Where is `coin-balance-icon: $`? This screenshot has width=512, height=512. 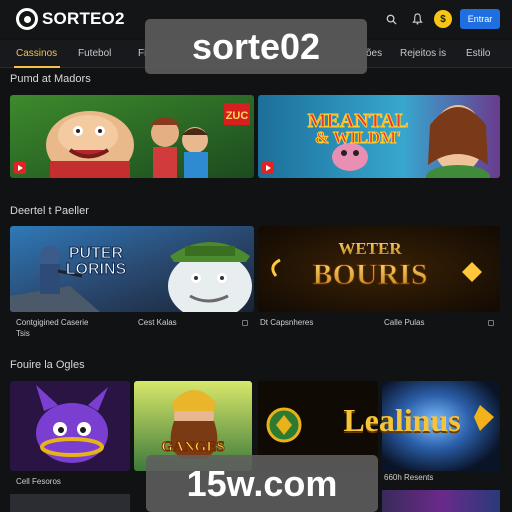
coin-balance-icon: $ is located at coordinates (443, 19).